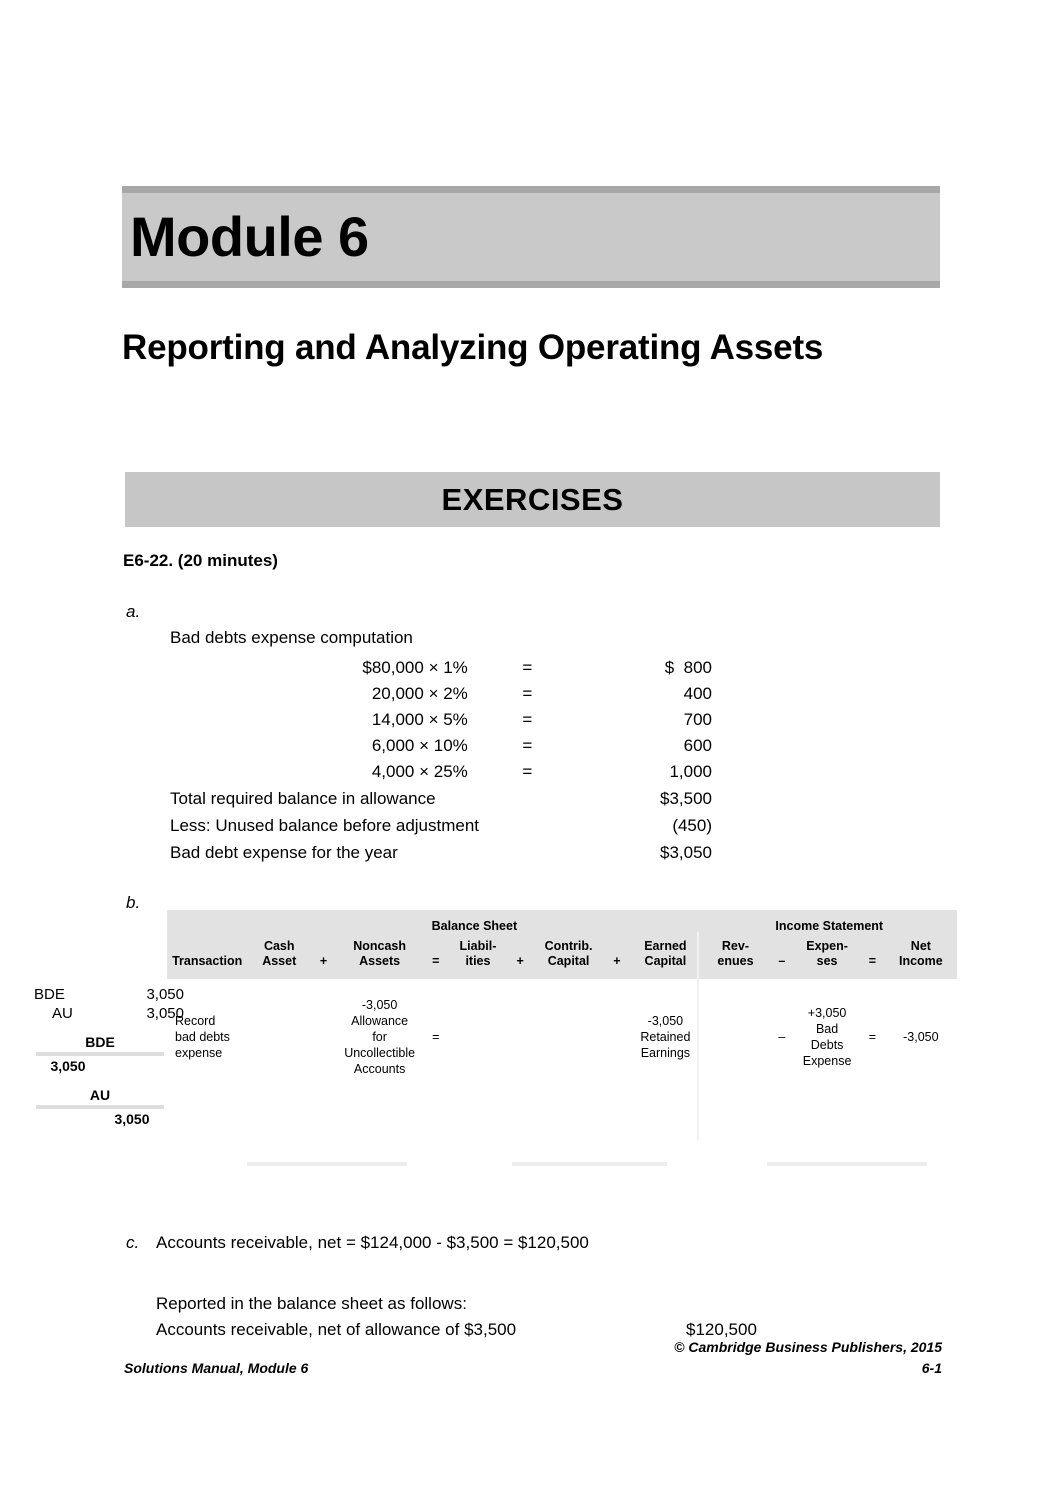  What do you see at coordinates (207, 923) in the screenshot?
I see `fse-group-spacer` at bounding box center [207, 923].